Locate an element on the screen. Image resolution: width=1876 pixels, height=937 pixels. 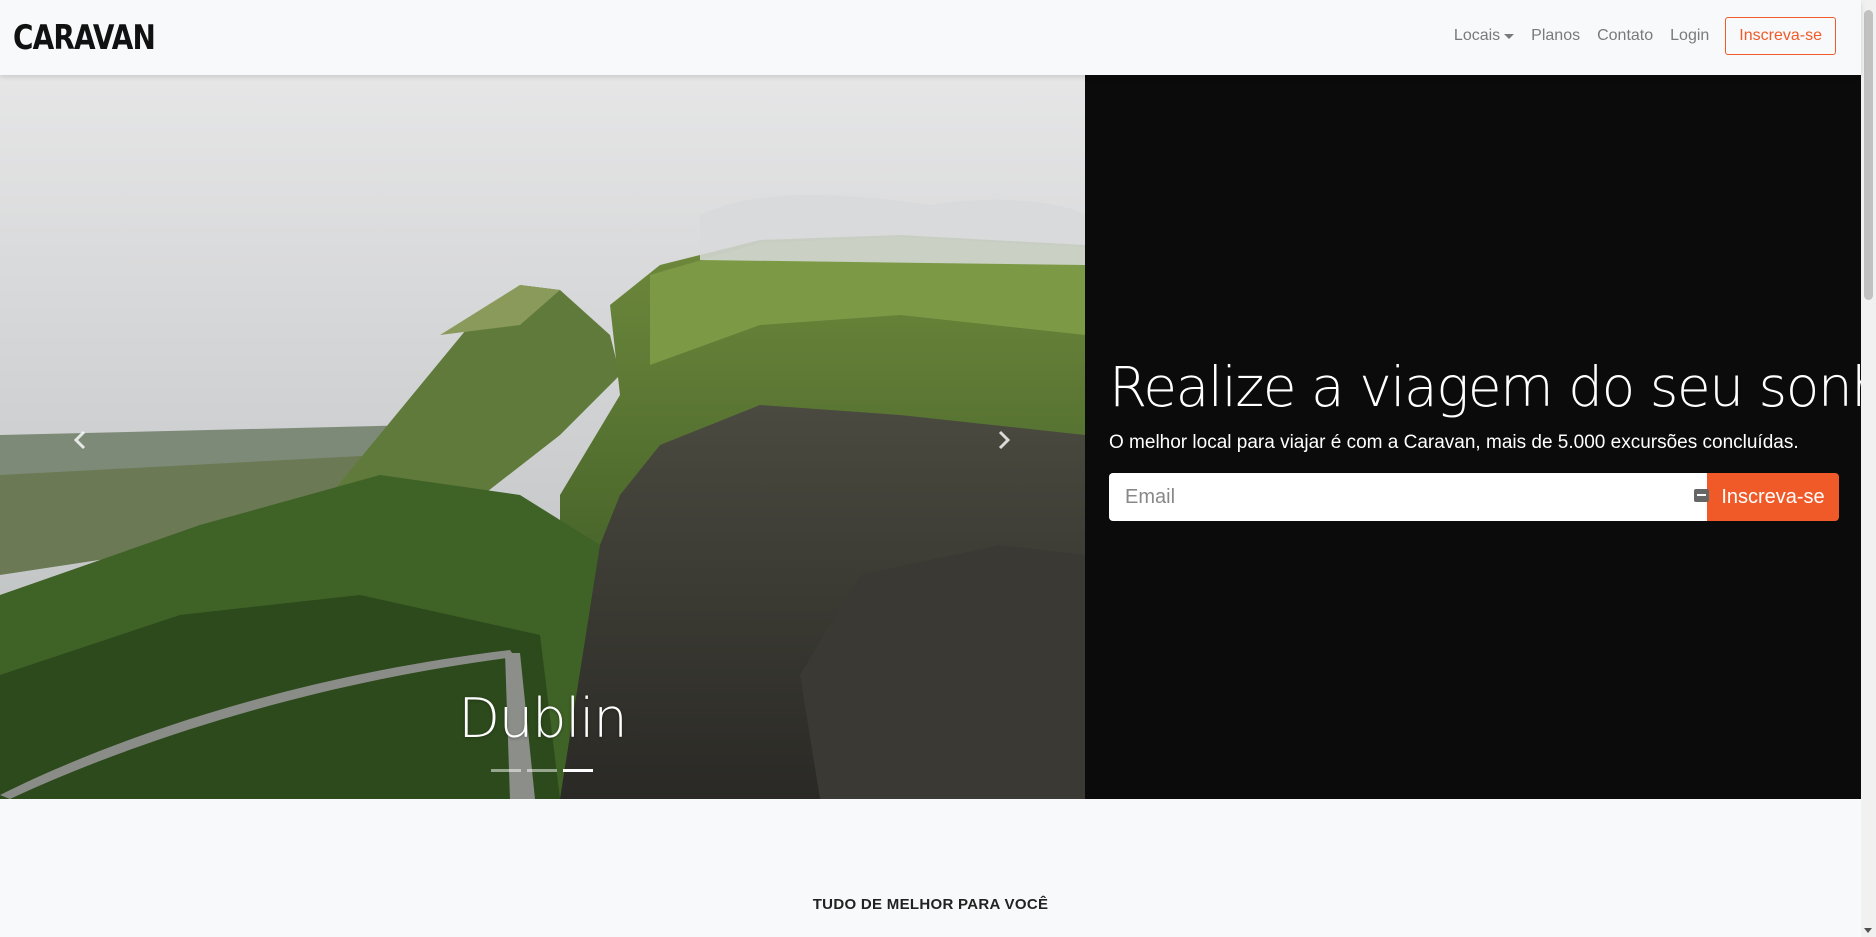
nav-locais-dropdown: Locais is located at coordinates (1484, 36).